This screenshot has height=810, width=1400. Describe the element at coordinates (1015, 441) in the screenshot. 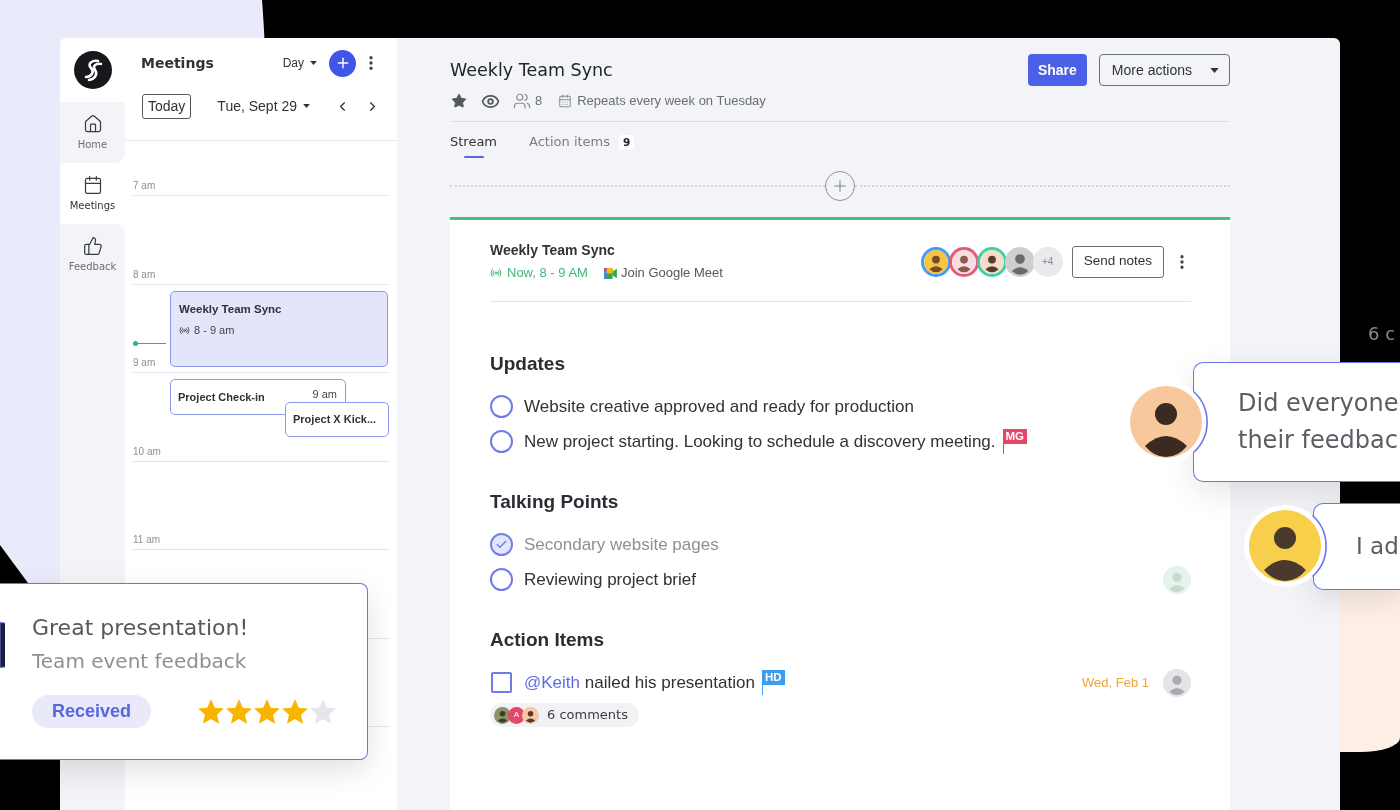

I see `initials-flag: MG` at that location.